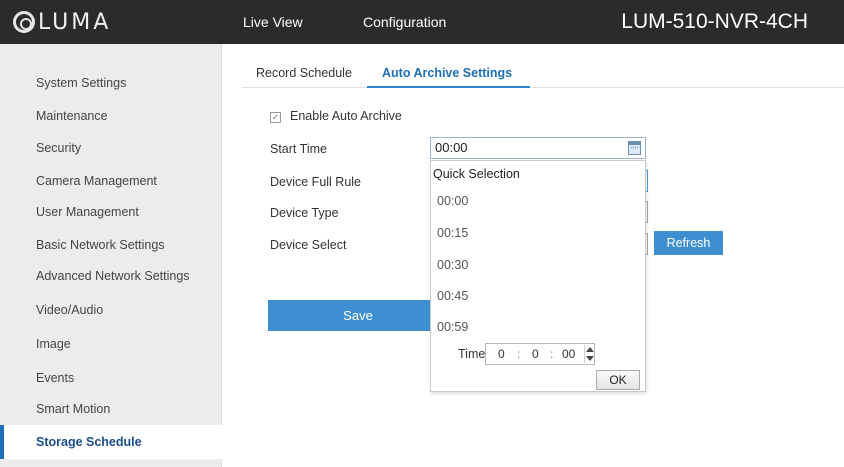  Describe the element at coordinates (316, 182) in the screenshot. I see `device-full-rule-label: Device Full Rule` at that location.